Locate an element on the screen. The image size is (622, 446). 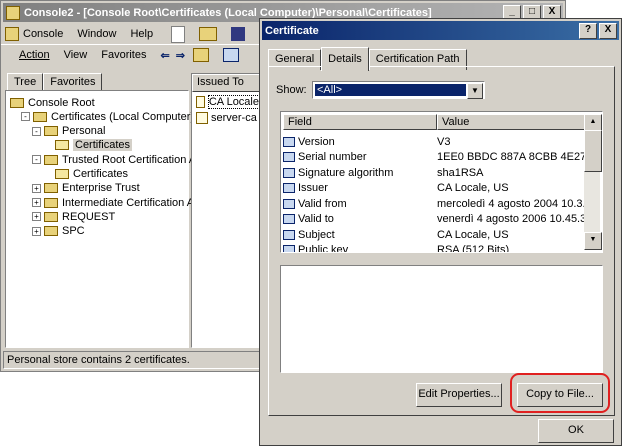
table-row: Subject CA Locale, US is located at coordinates (434, 234).